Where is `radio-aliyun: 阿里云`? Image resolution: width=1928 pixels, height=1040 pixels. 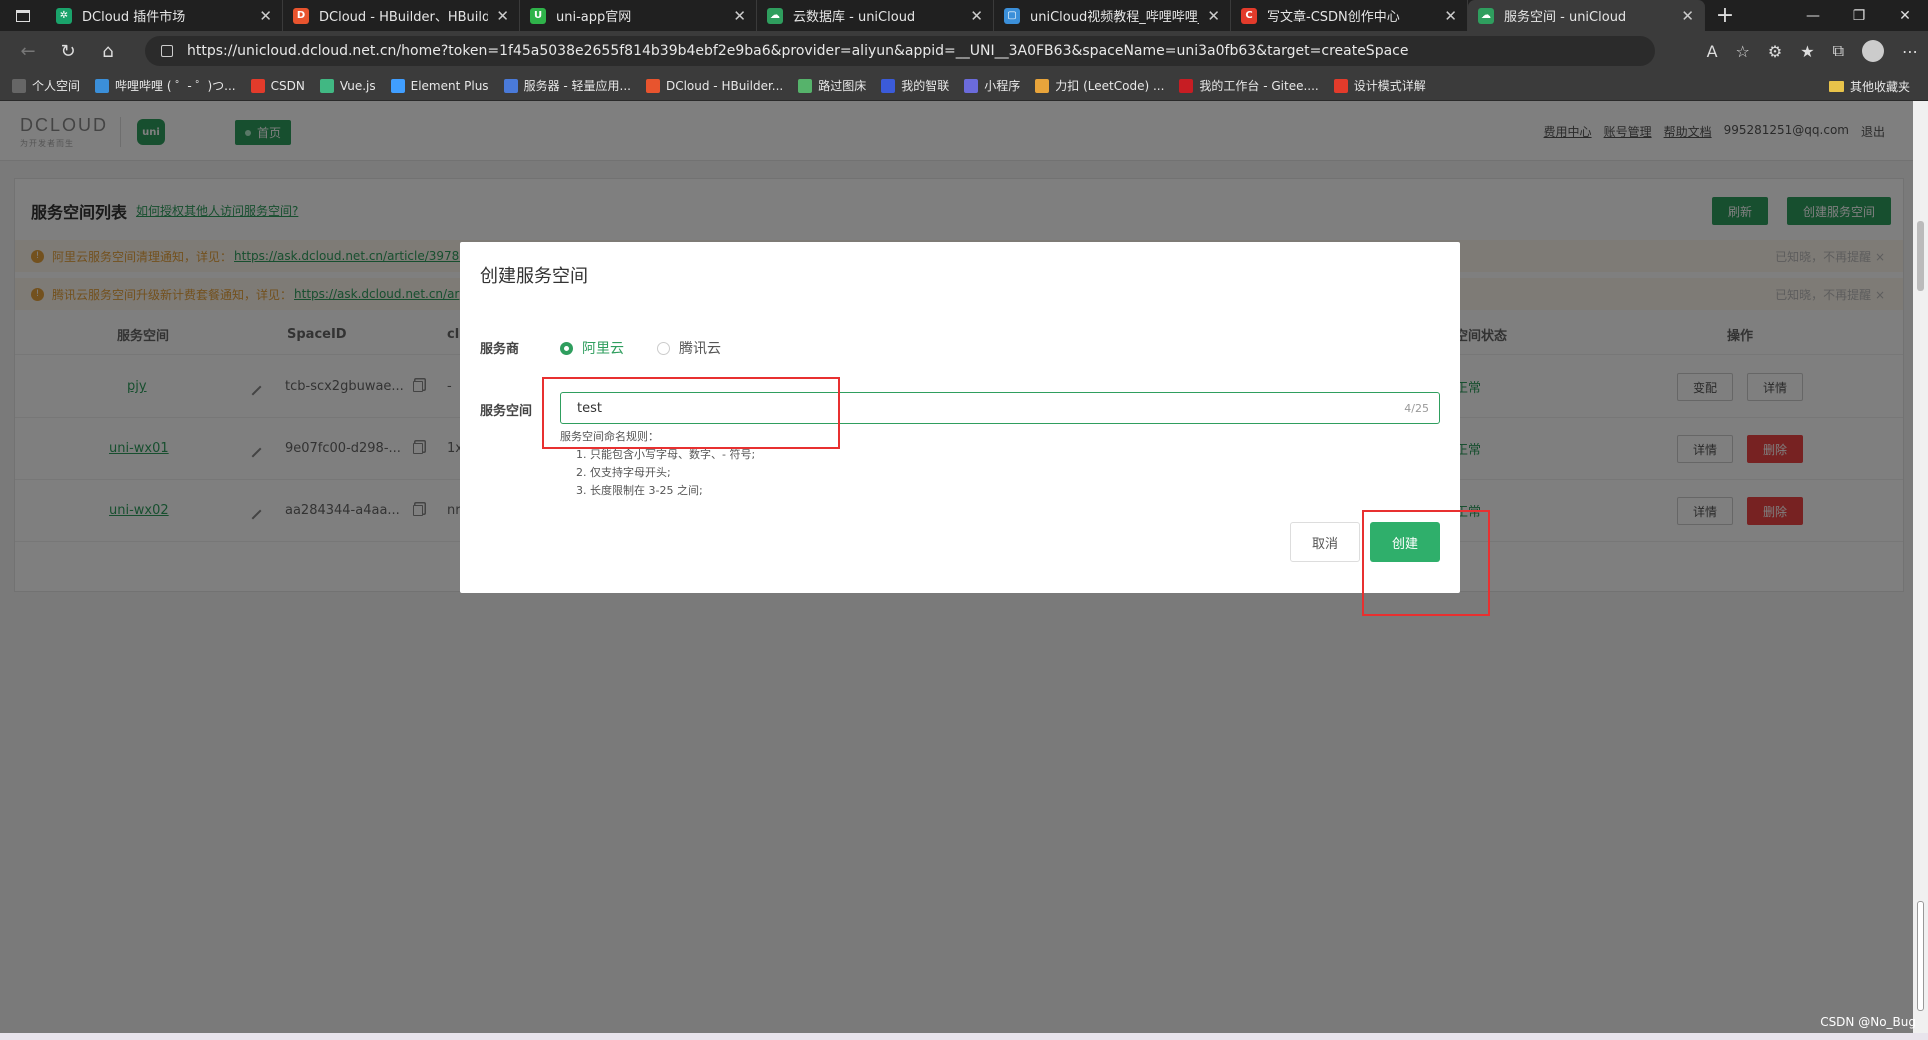
radio-aliyun: 阿里云 is located at coordinates (592, 348).